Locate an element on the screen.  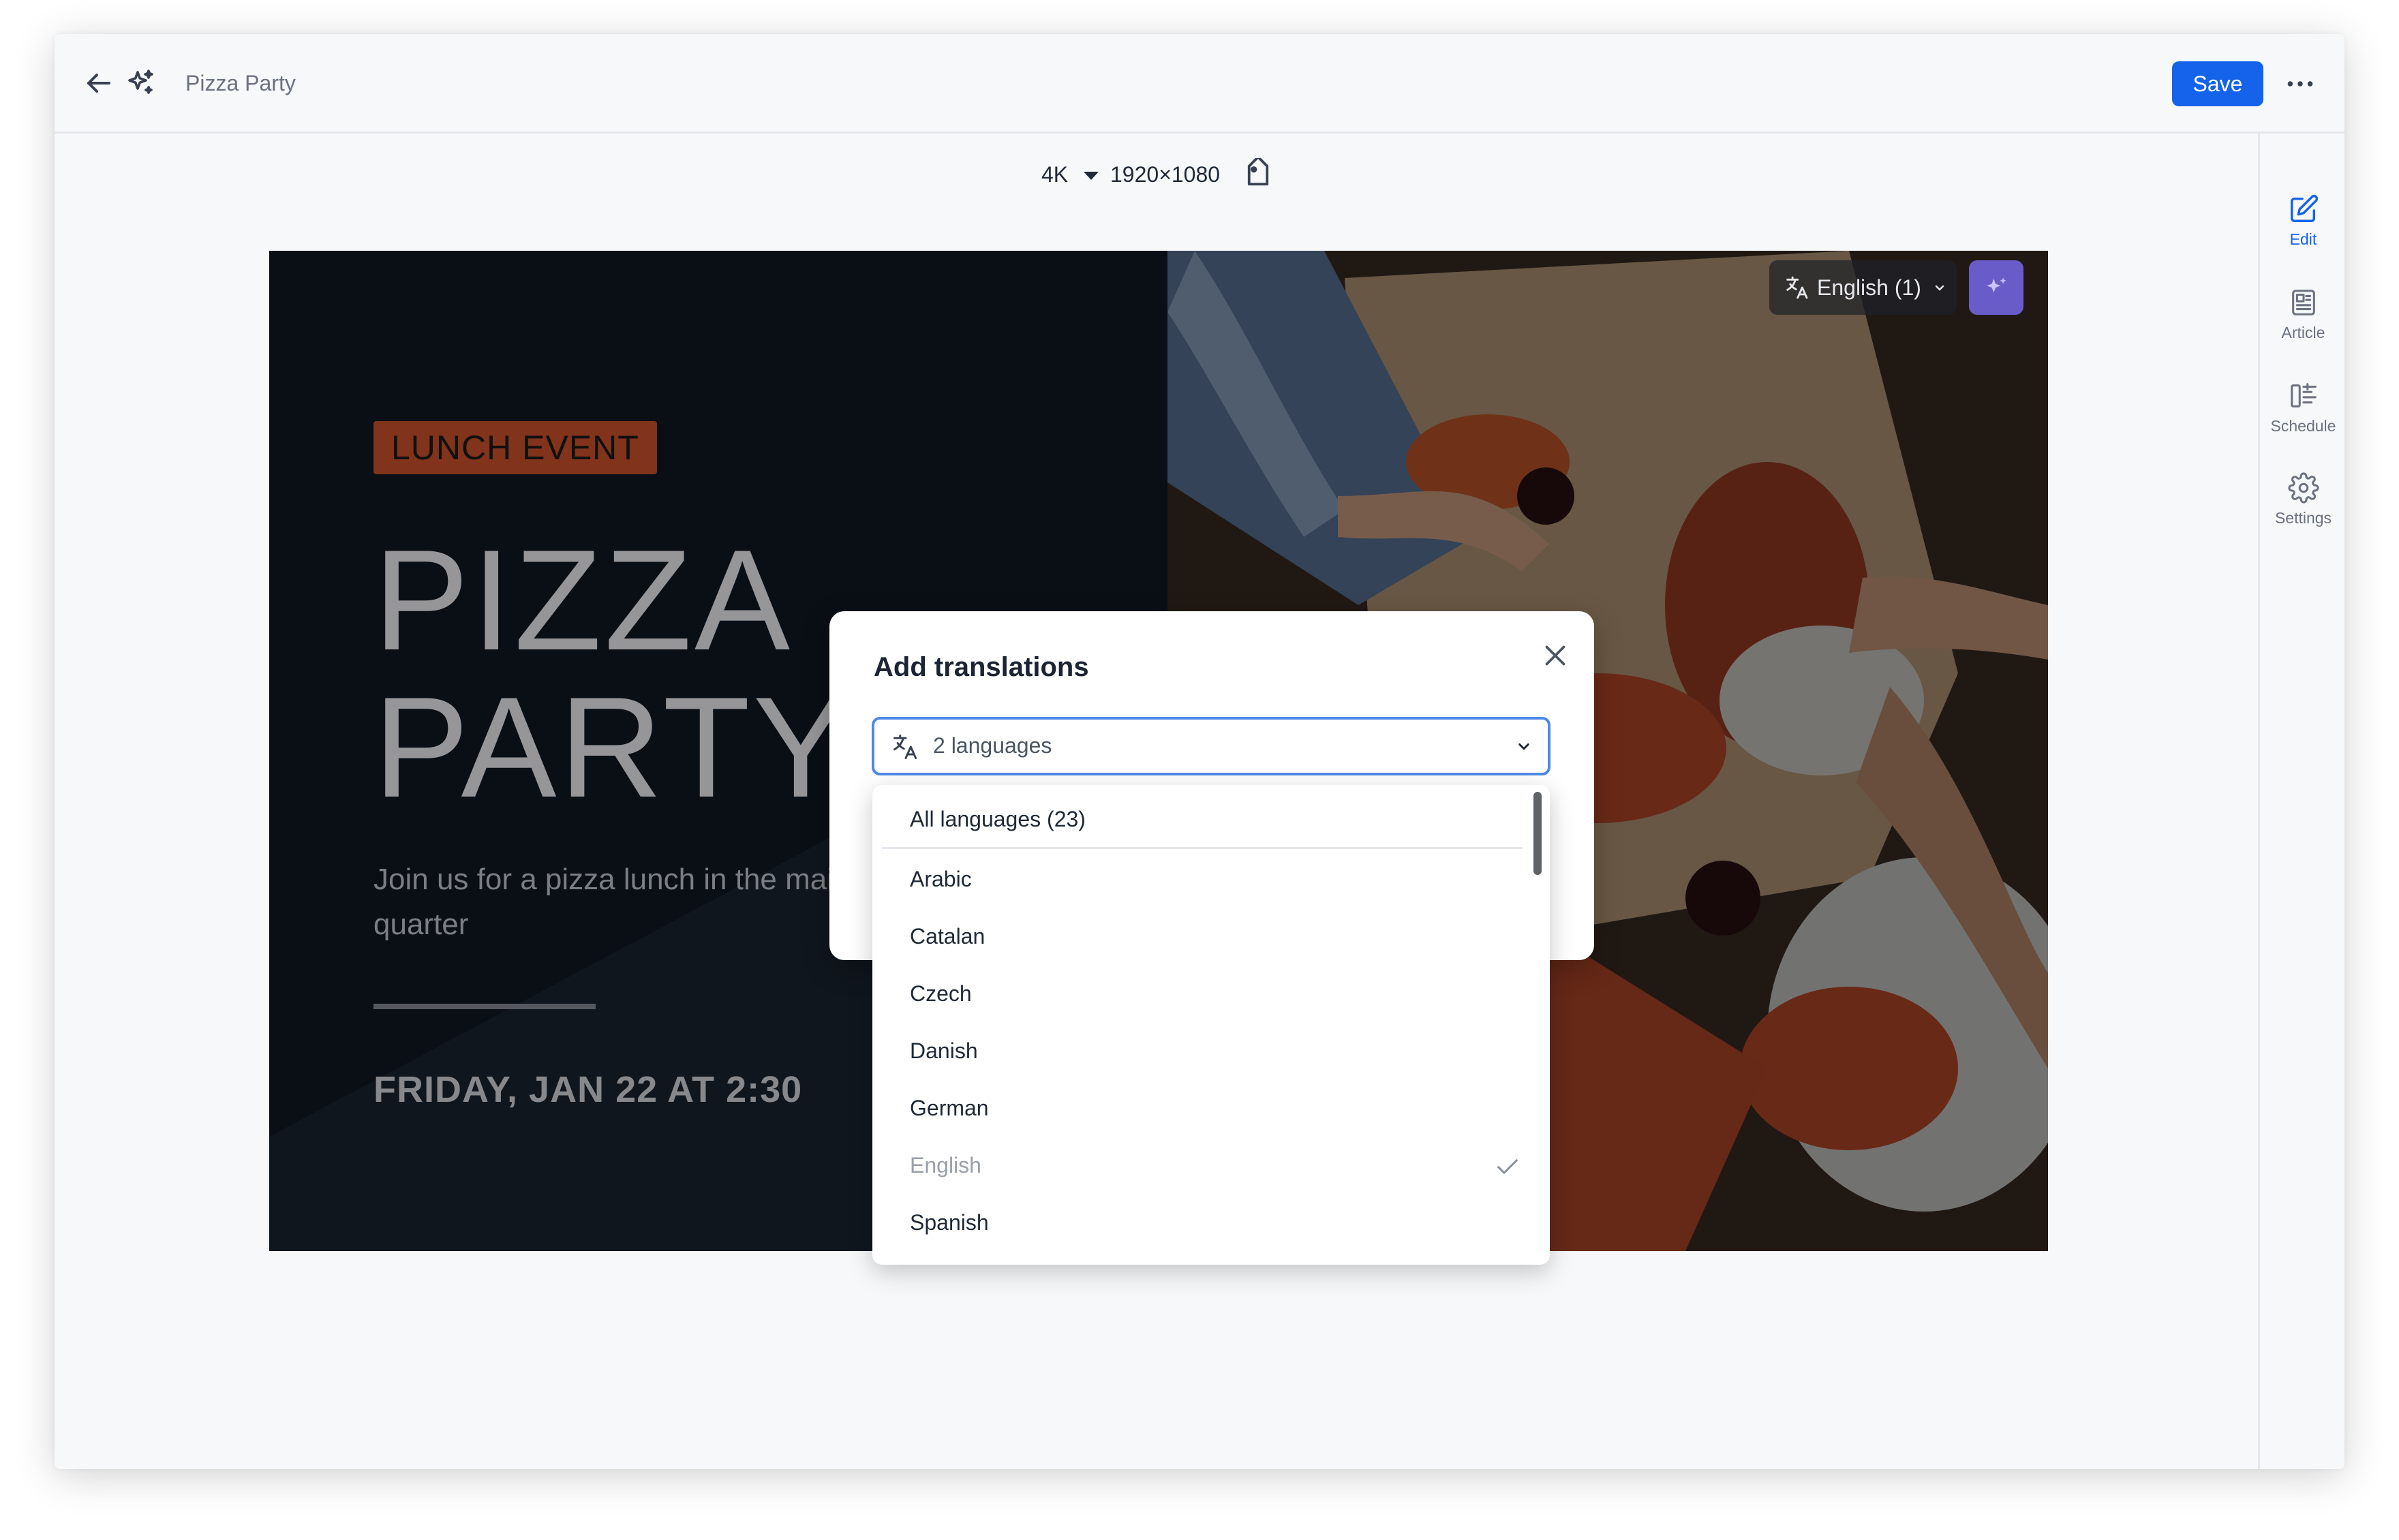
top-bar: Pizza Party Save is located at coordinates (1199, 84).